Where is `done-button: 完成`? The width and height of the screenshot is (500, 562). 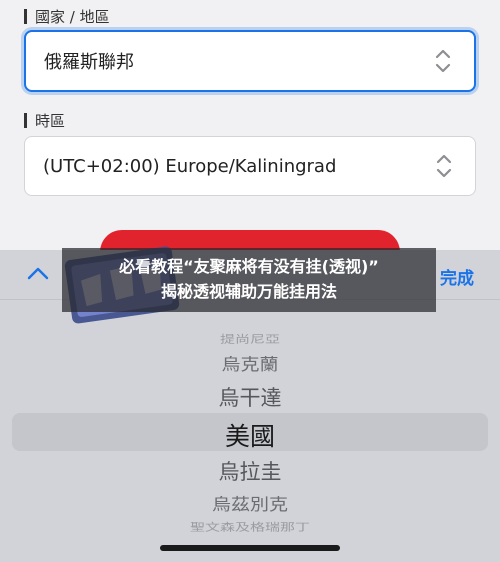
done-button: 完成 is located at coordinates (457, 276).